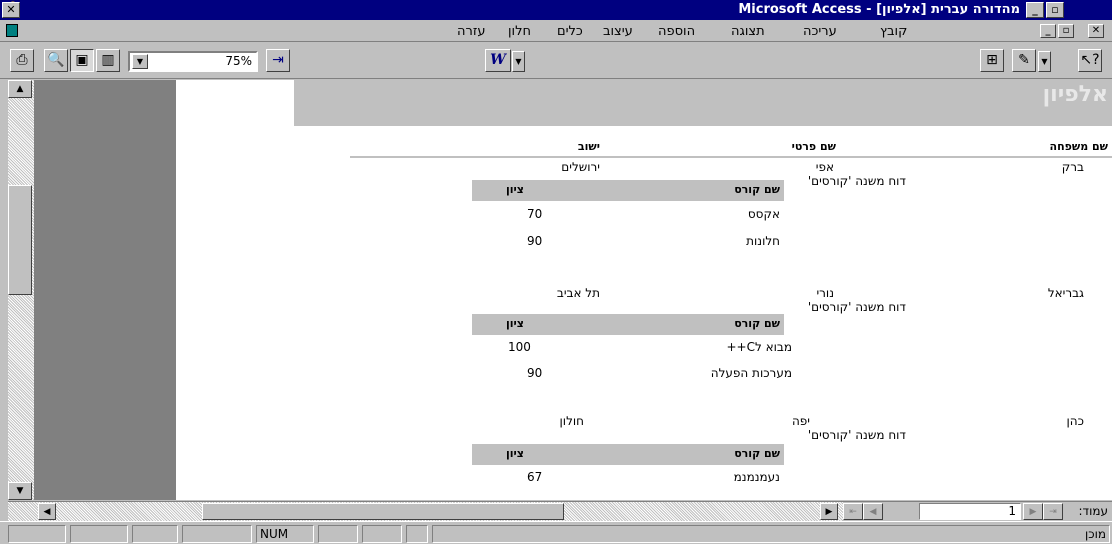 The image size is (1112, 544). I want to click on report-title: אלפיון, so click(1075, 94).